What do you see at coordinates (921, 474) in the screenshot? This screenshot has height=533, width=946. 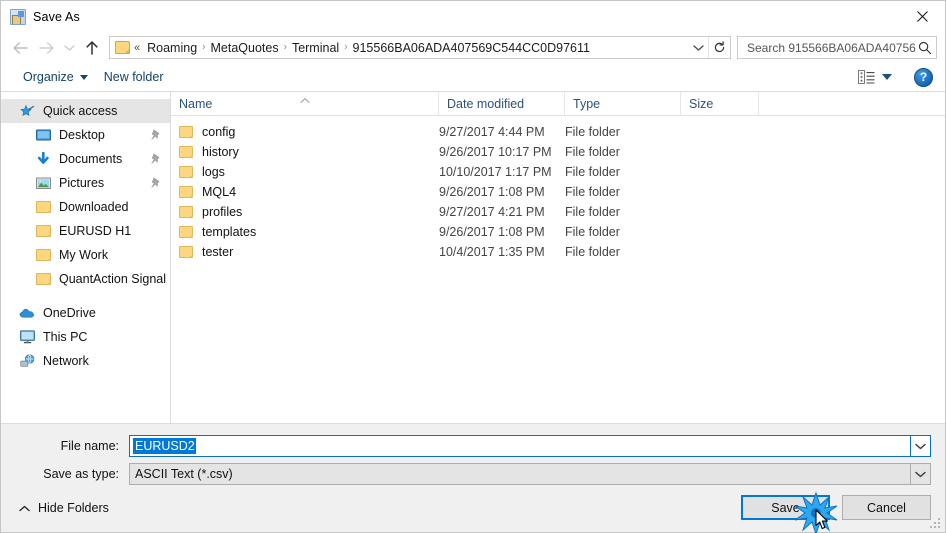 I see `save-as-type-chevron-down-icon` at bounding box center [921, 474].